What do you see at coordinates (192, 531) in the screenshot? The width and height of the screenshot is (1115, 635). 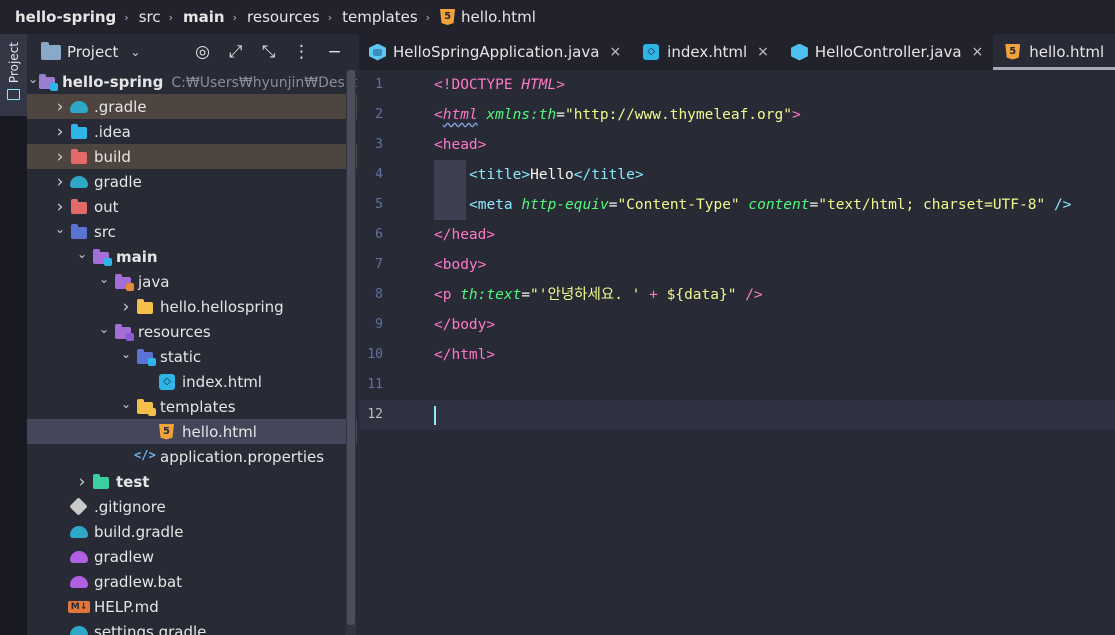 I see `tree-item: build.gradle` at bounding box center [192, 531].